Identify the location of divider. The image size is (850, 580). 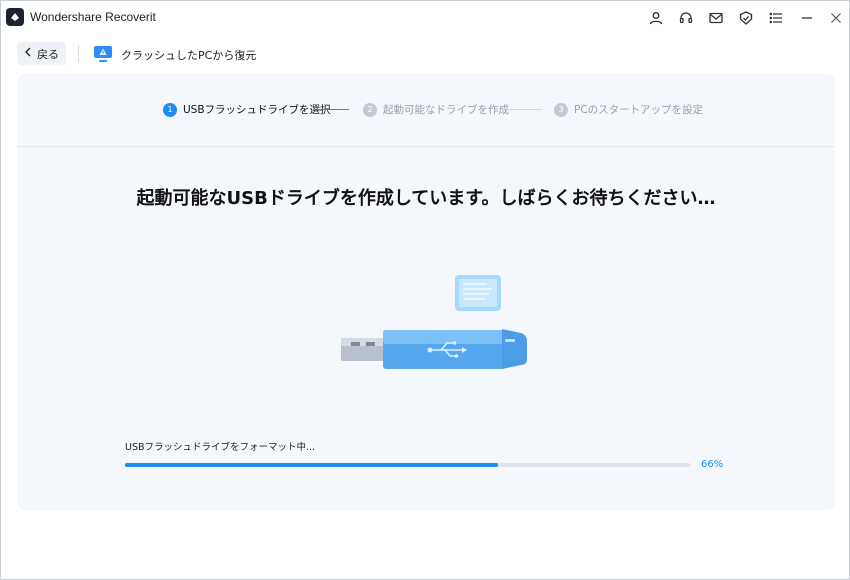
(78, 53).